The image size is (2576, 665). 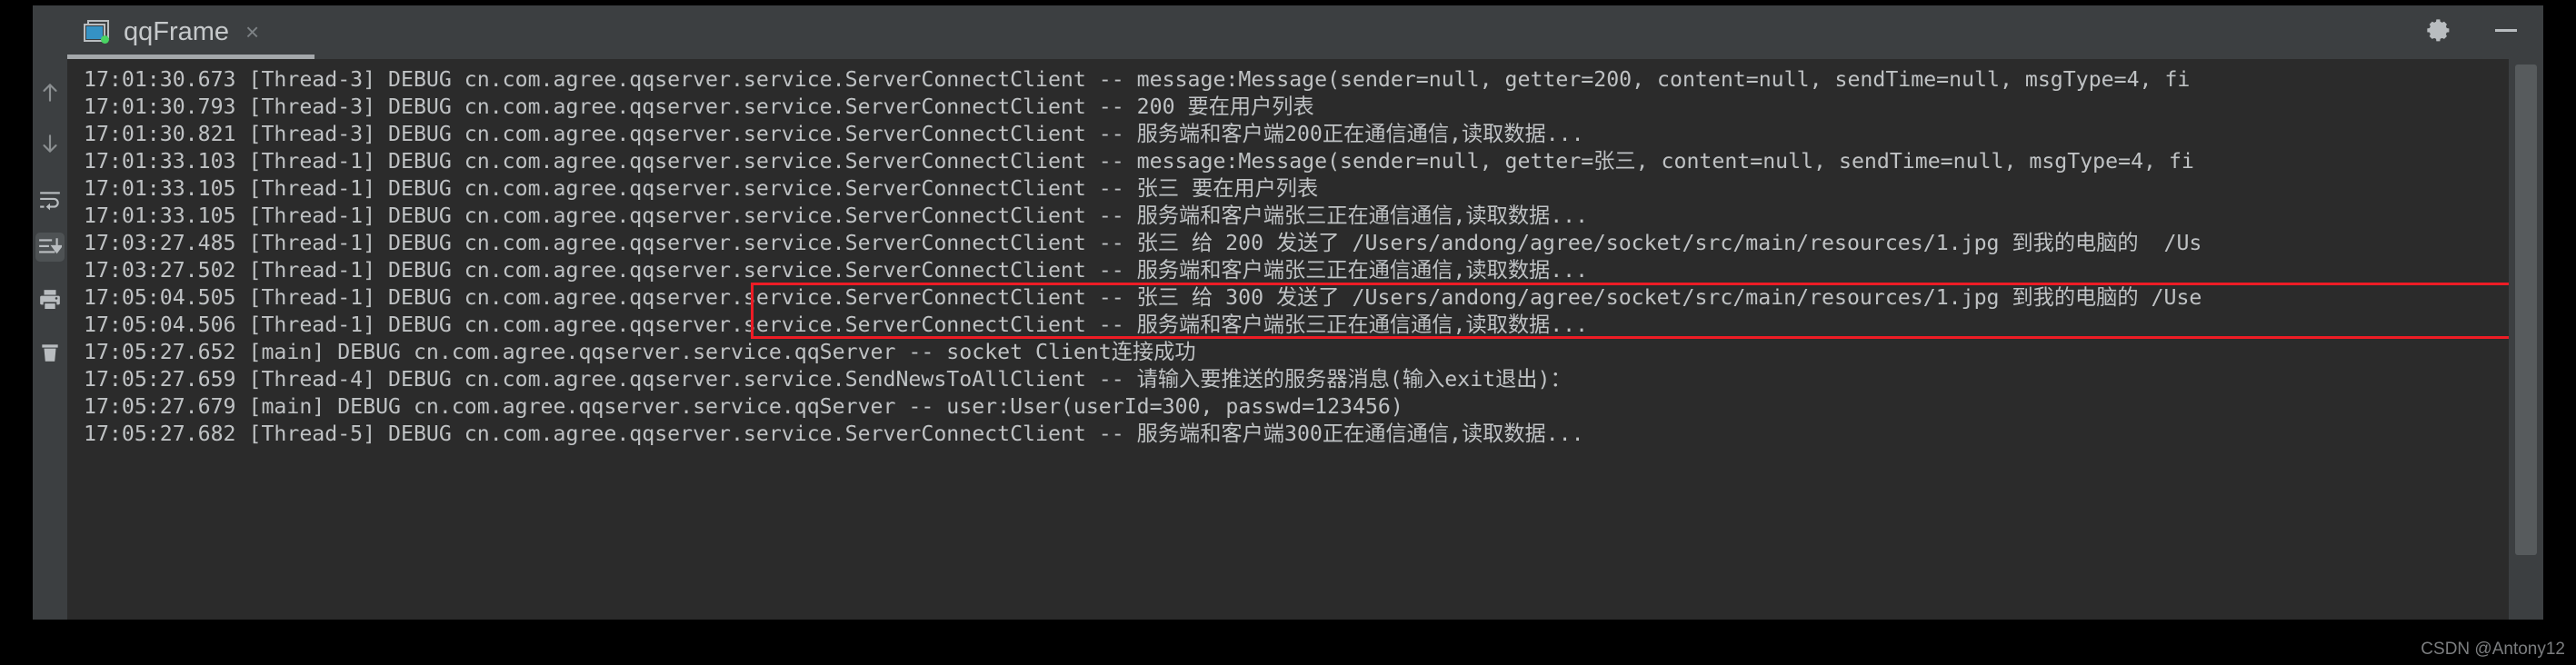 I want to click on gear-icon, so click(x=2438, y=31).